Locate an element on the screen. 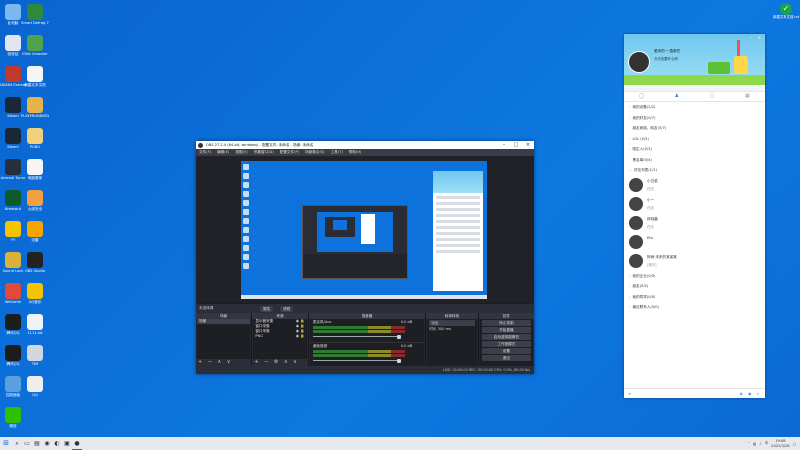 The width and height of the screenshot is (800, 450). group-item: › 最近联系人(0/0) is located at coordinates (694, 307).